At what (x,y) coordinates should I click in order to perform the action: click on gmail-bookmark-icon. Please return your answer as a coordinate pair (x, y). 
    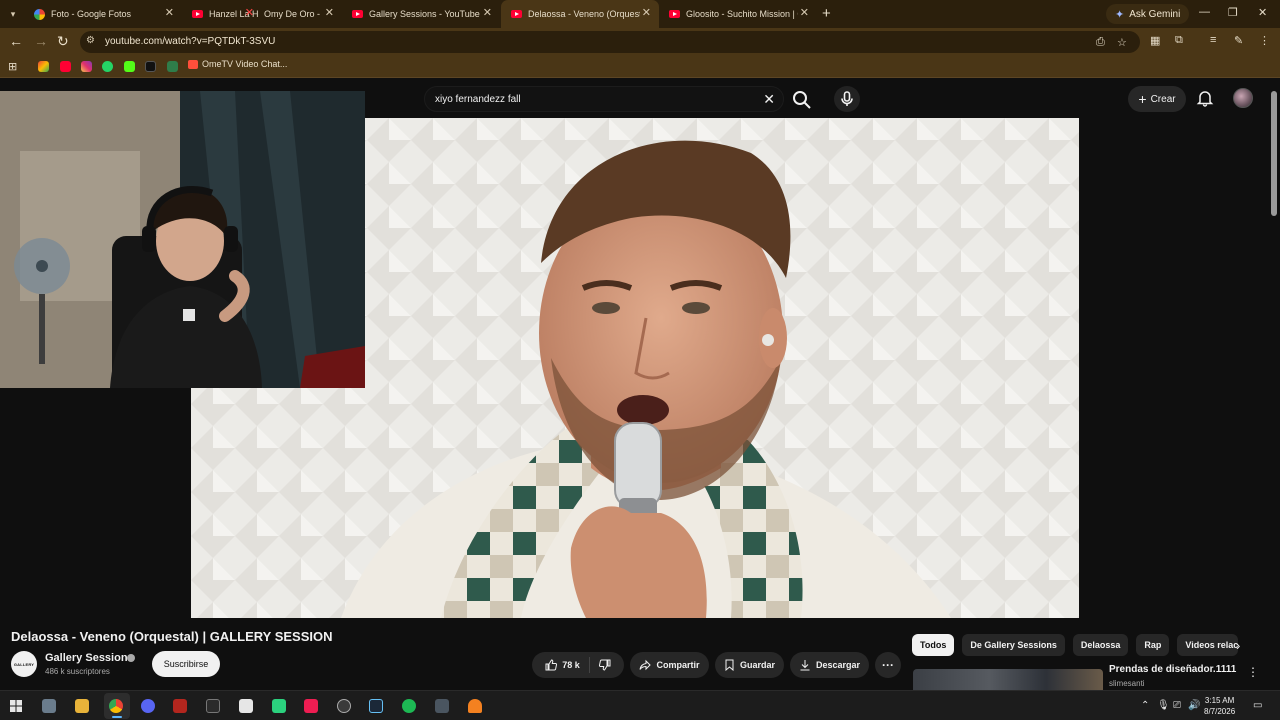
    Looking at the image, I should click on (43, 66).